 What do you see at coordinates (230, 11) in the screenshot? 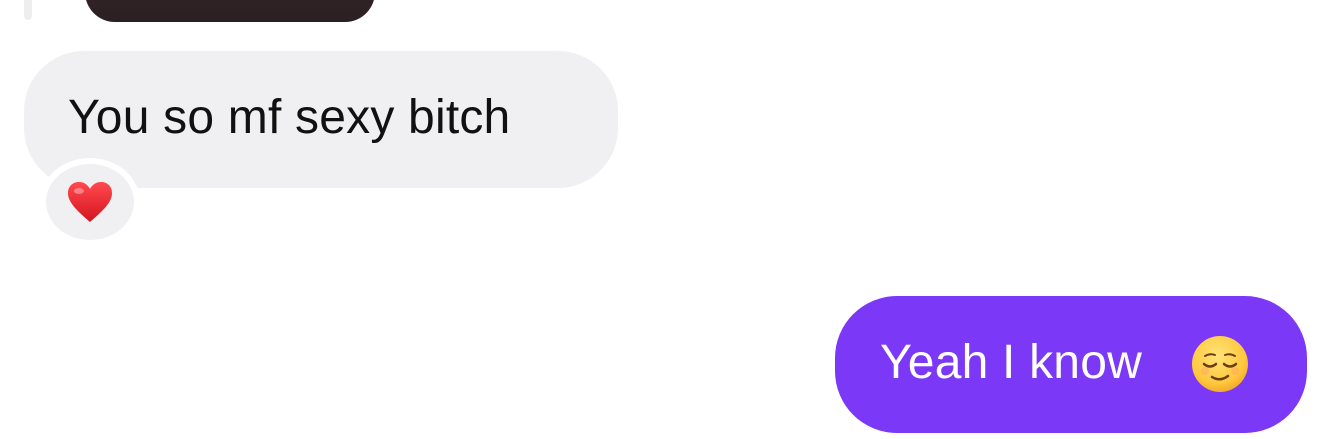
I see `media-message-preview` at bounding box center [230, 11].